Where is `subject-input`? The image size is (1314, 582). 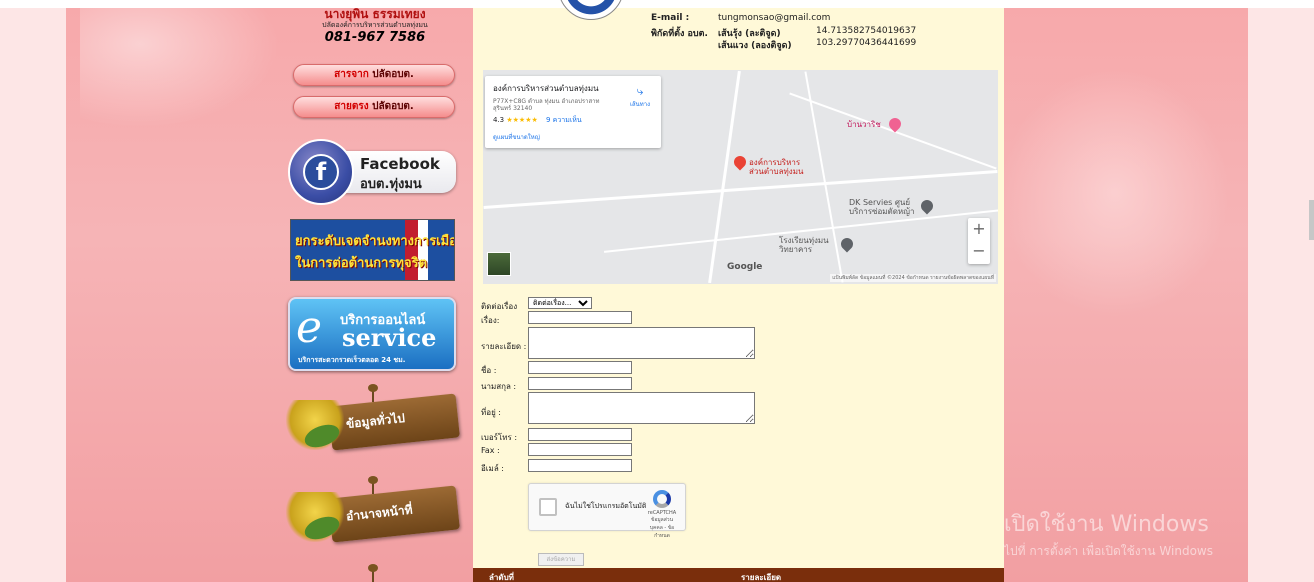
subject-input is located at coordinates (580, 317).